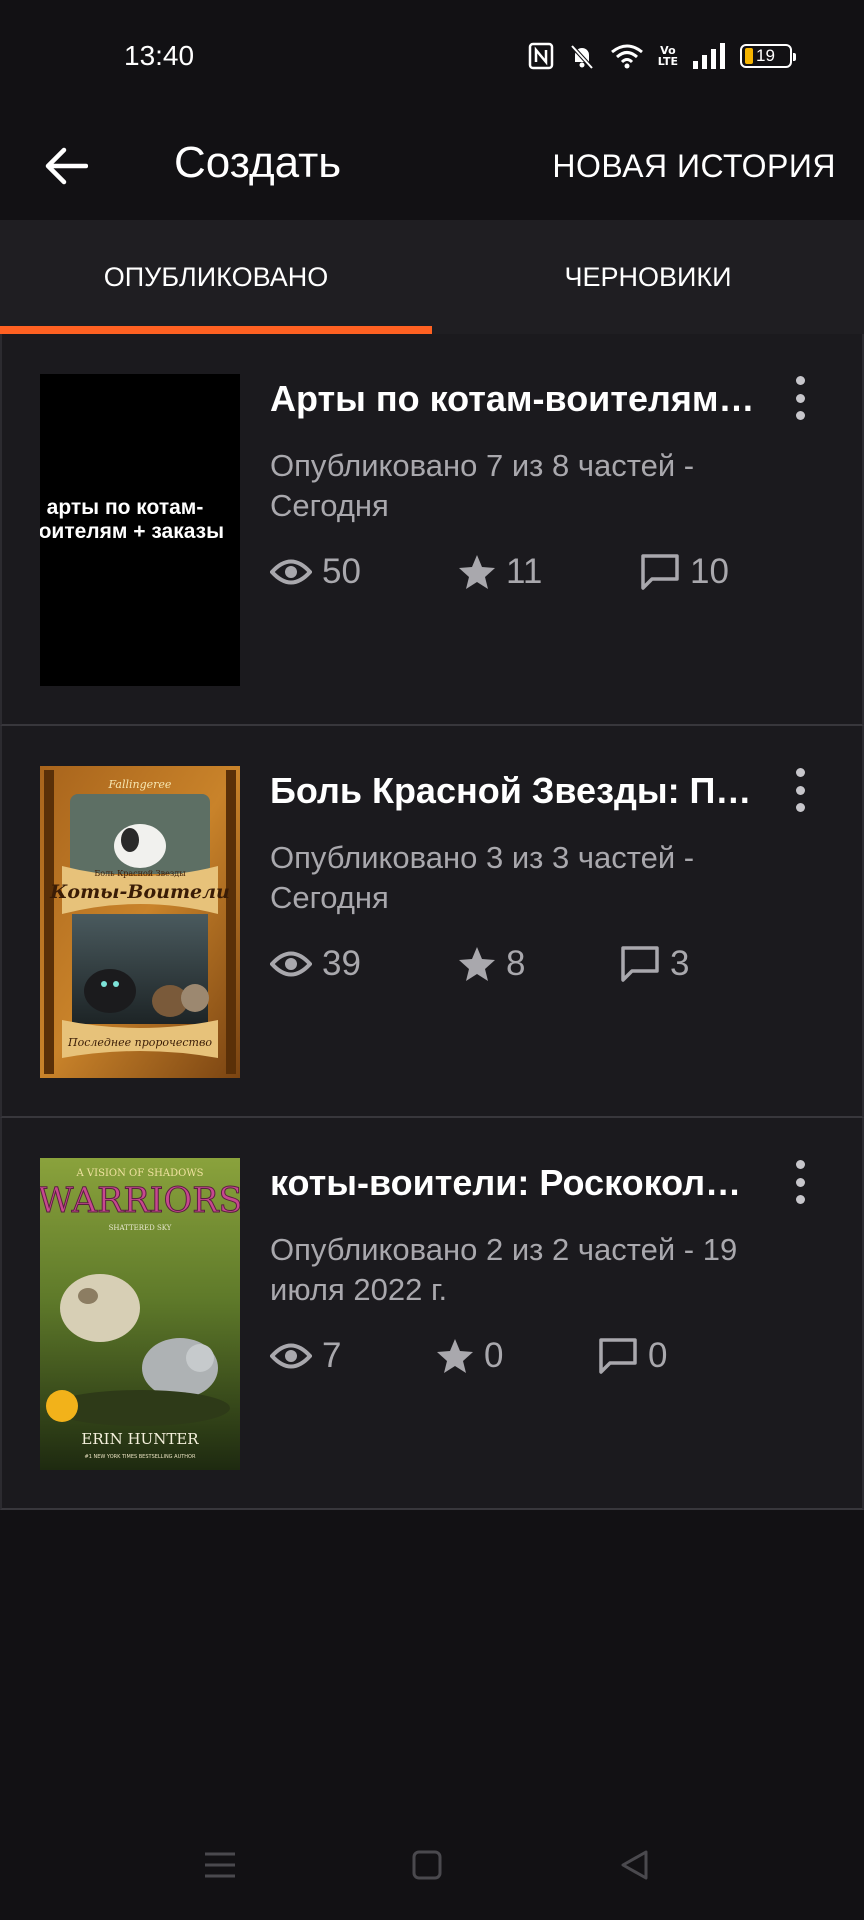 The image size is (864, 1920). I want to click on story-cover: арты по котам-воителям + заказы, so click(140, 530).